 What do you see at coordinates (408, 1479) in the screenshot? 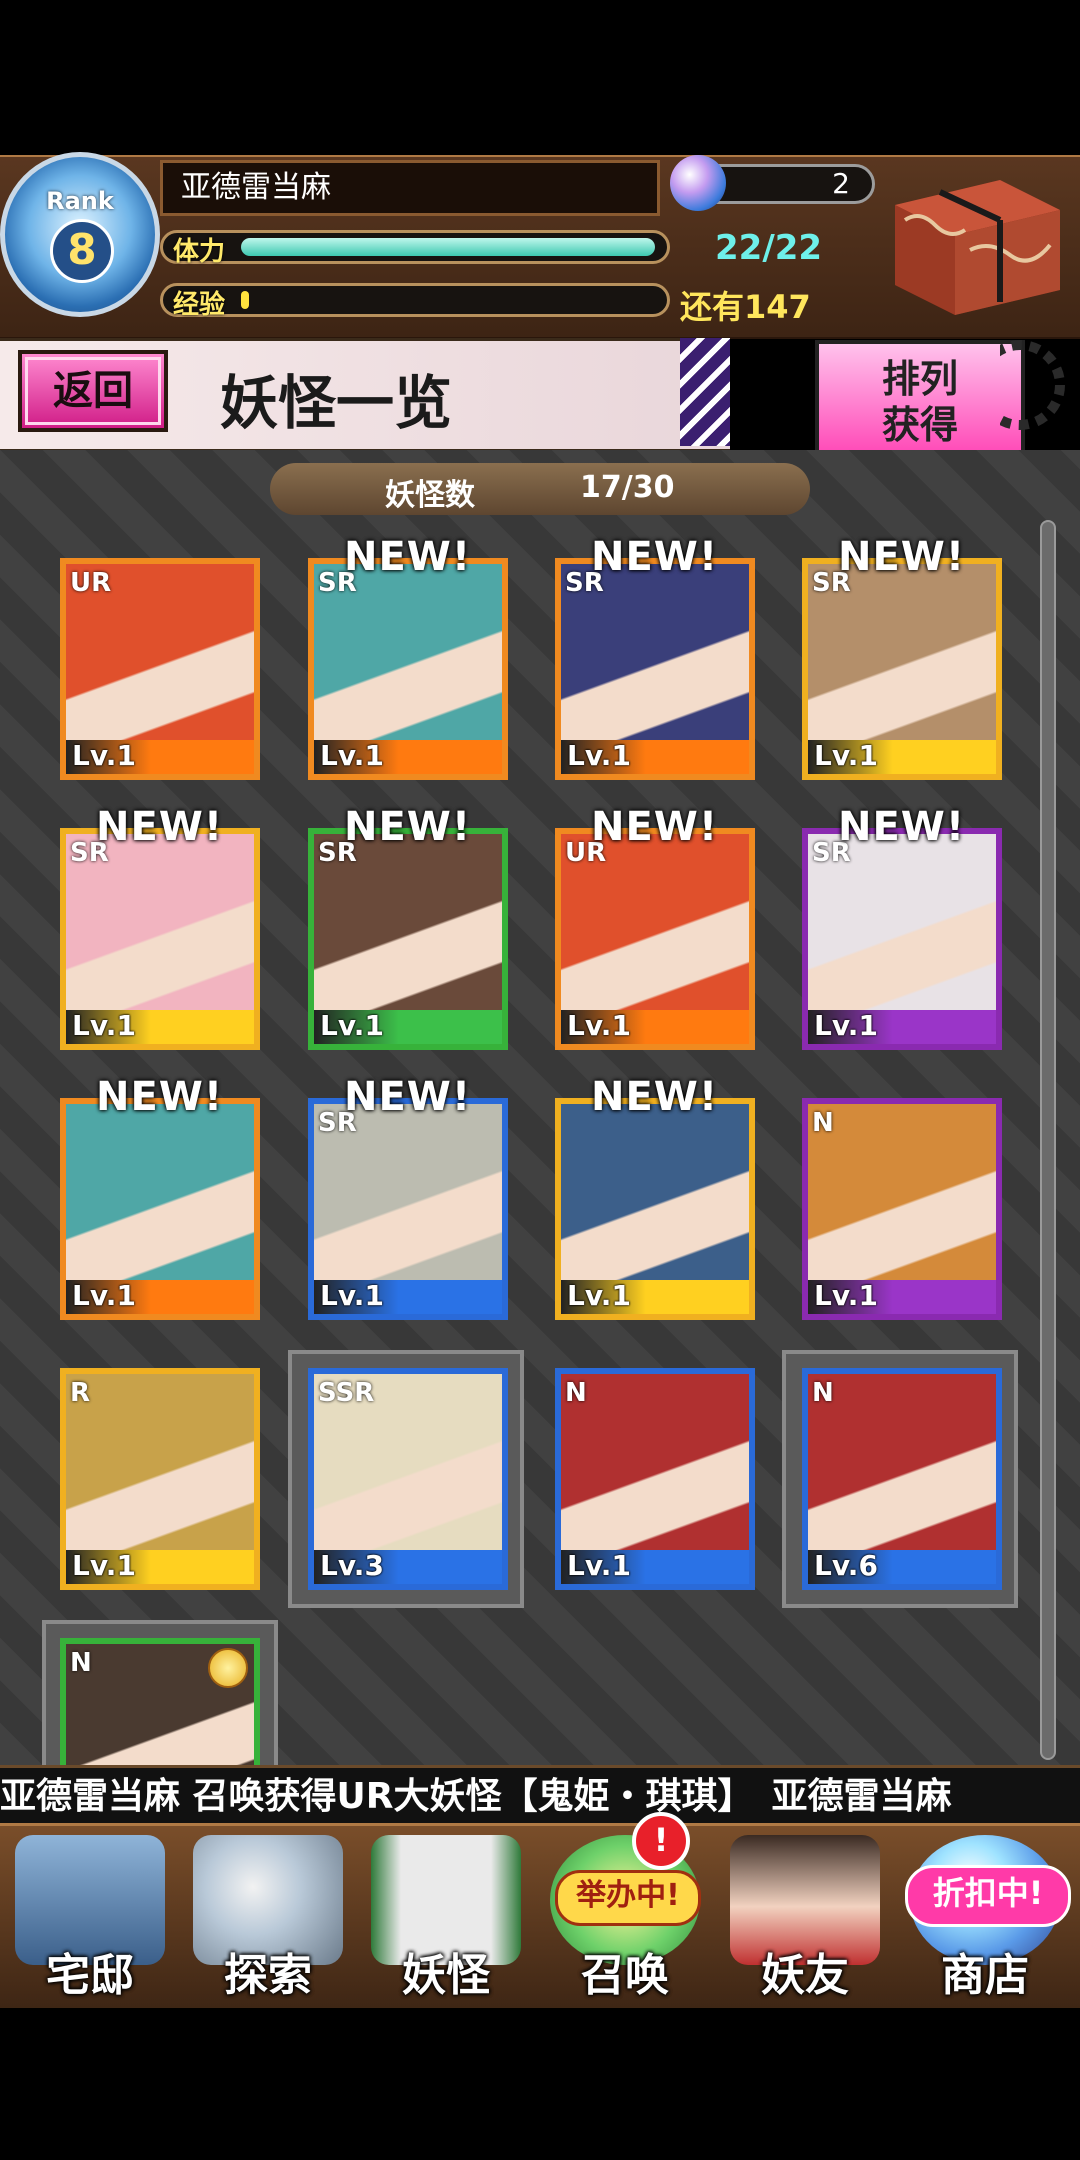
I see `yokai-card: SSR Lv.3` at bounding box center [408, 1479].